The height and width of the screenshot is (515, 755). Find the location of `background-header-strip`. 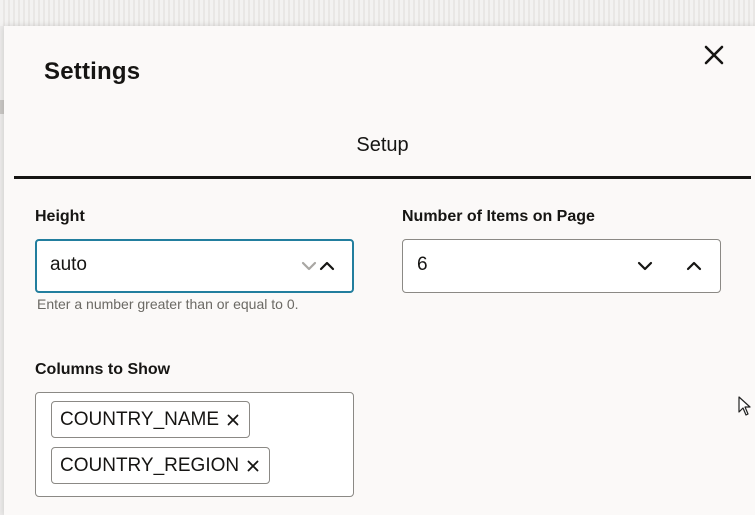

background-header-strip is located at coordinates (377, 13).